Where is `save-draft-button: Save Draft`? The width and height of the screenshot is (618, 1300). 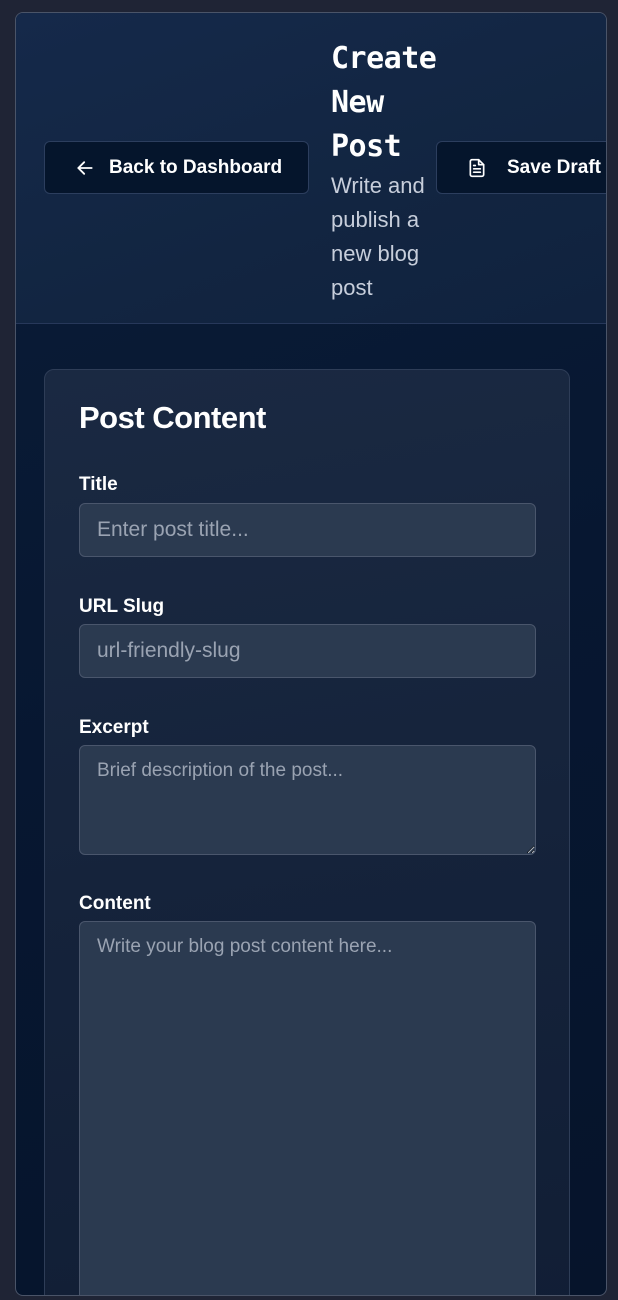 save-draft-button: Save Draft is located at coordinates (521, 167).